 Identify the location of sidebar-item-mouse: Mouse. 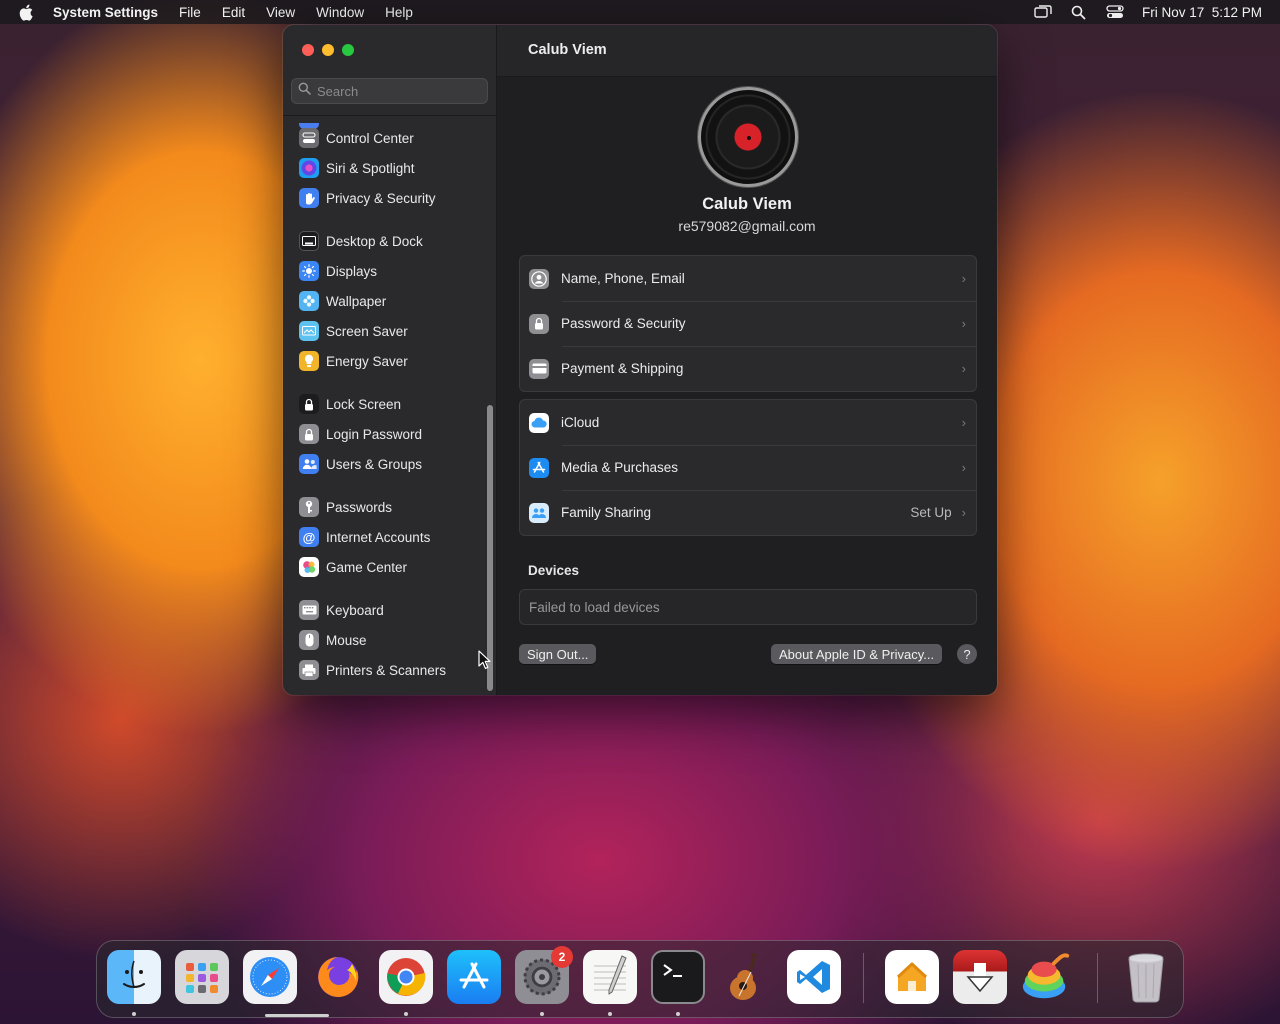
(391, 640).